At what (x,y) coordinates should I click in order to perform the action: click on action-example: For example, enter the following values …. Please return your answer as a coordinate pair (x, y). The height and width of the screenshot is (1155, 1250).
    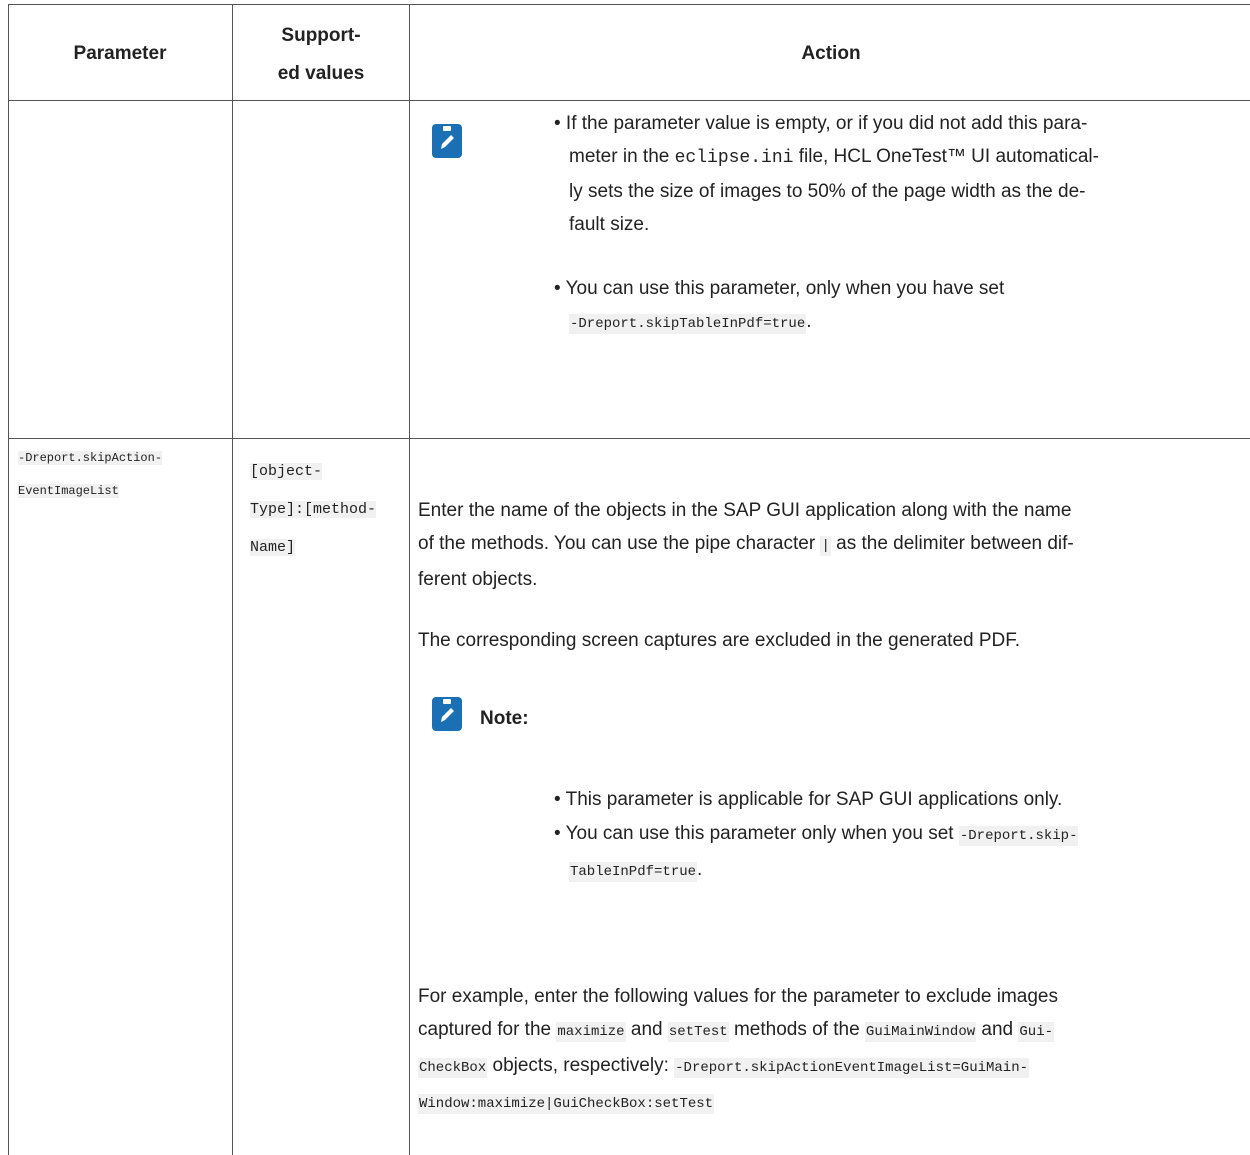
    Looking at the image, I should click on (738, 1050).